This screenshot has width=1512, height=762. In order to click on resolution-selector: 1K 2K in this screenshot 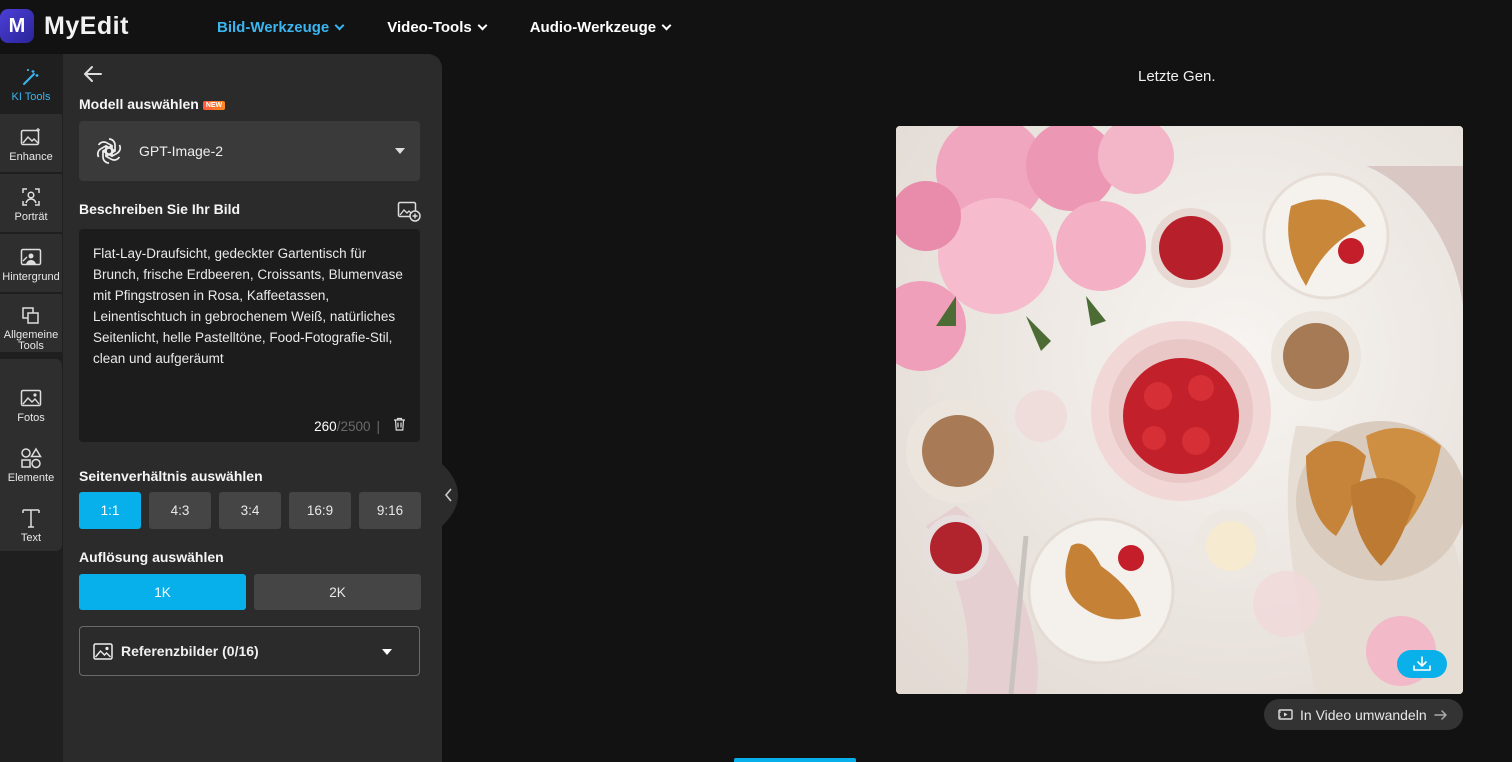, I will do `click(250, 592)`.